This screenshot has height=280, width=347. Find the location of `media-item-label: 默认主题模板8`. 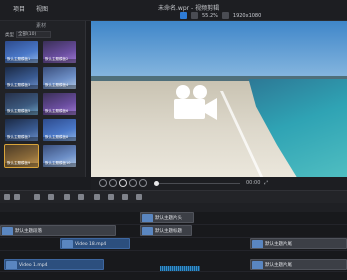

media-item-label: 默认主题模板8 is located at coordinates (57, 137).